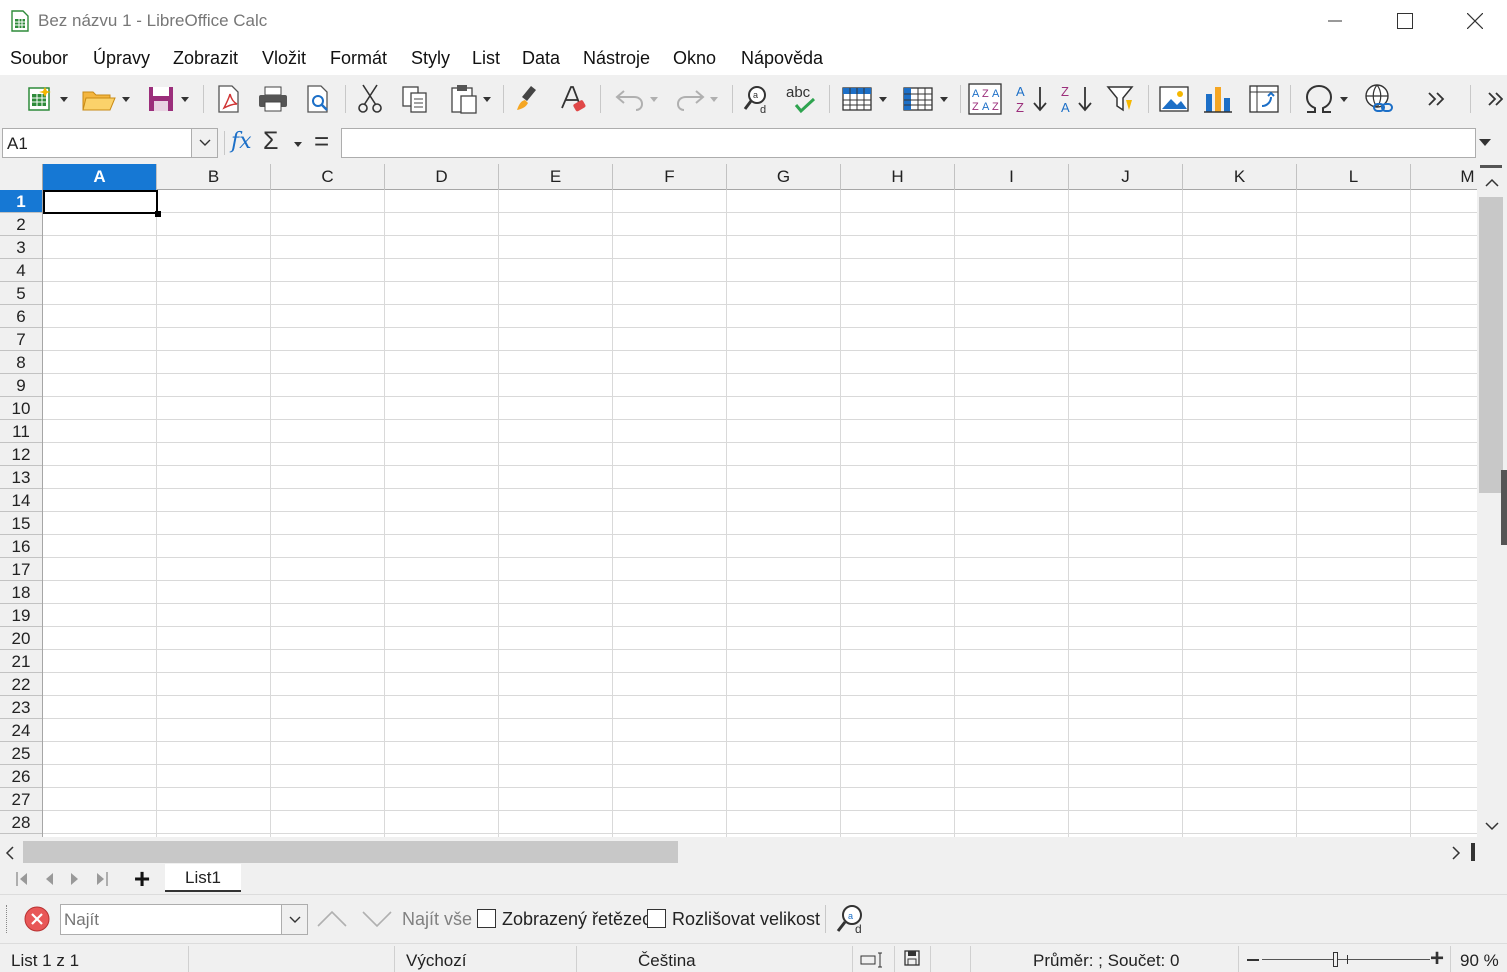  What do you see at coordinates (204, 143) in the screenshot?
I see `name-box-dropdown` at bounding box center [204, 143].